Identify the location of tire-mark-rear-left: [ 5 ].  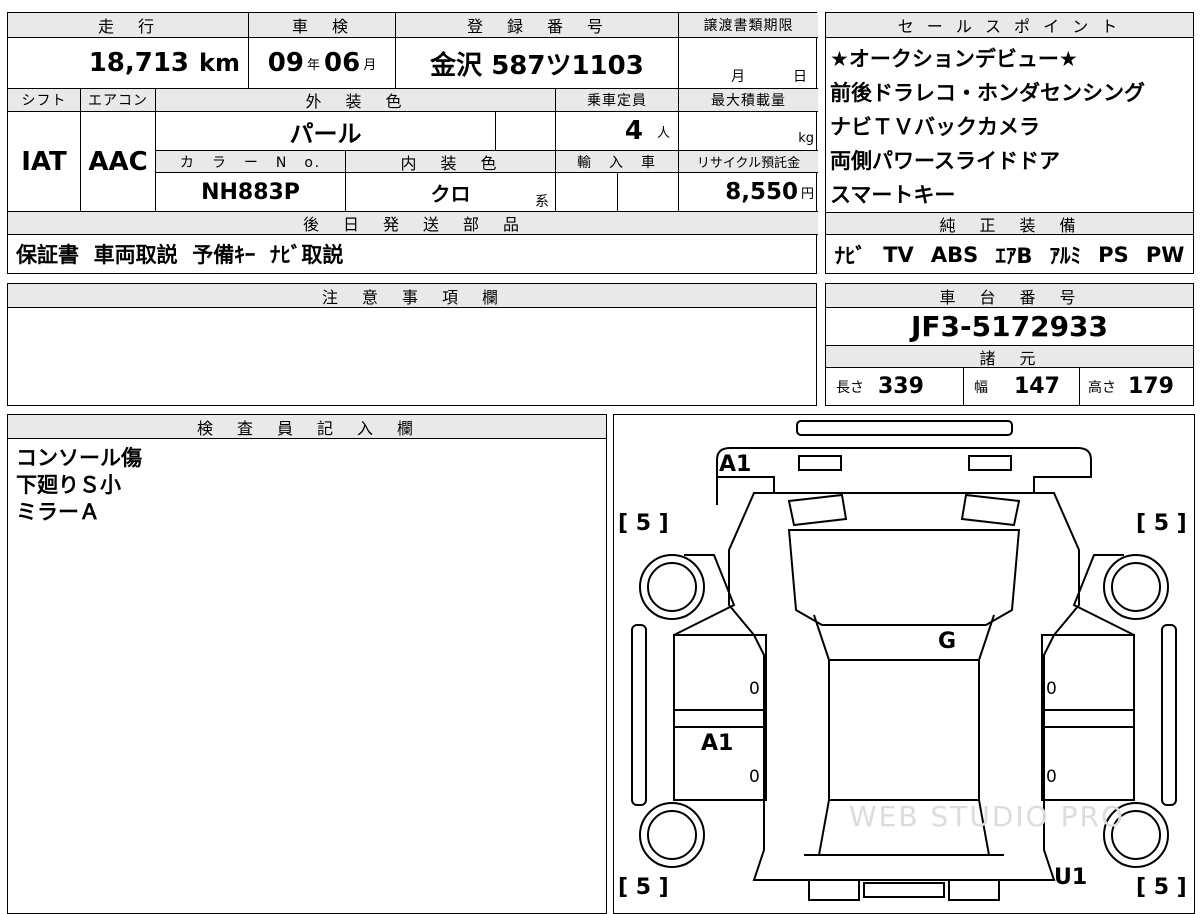
(643, 887).